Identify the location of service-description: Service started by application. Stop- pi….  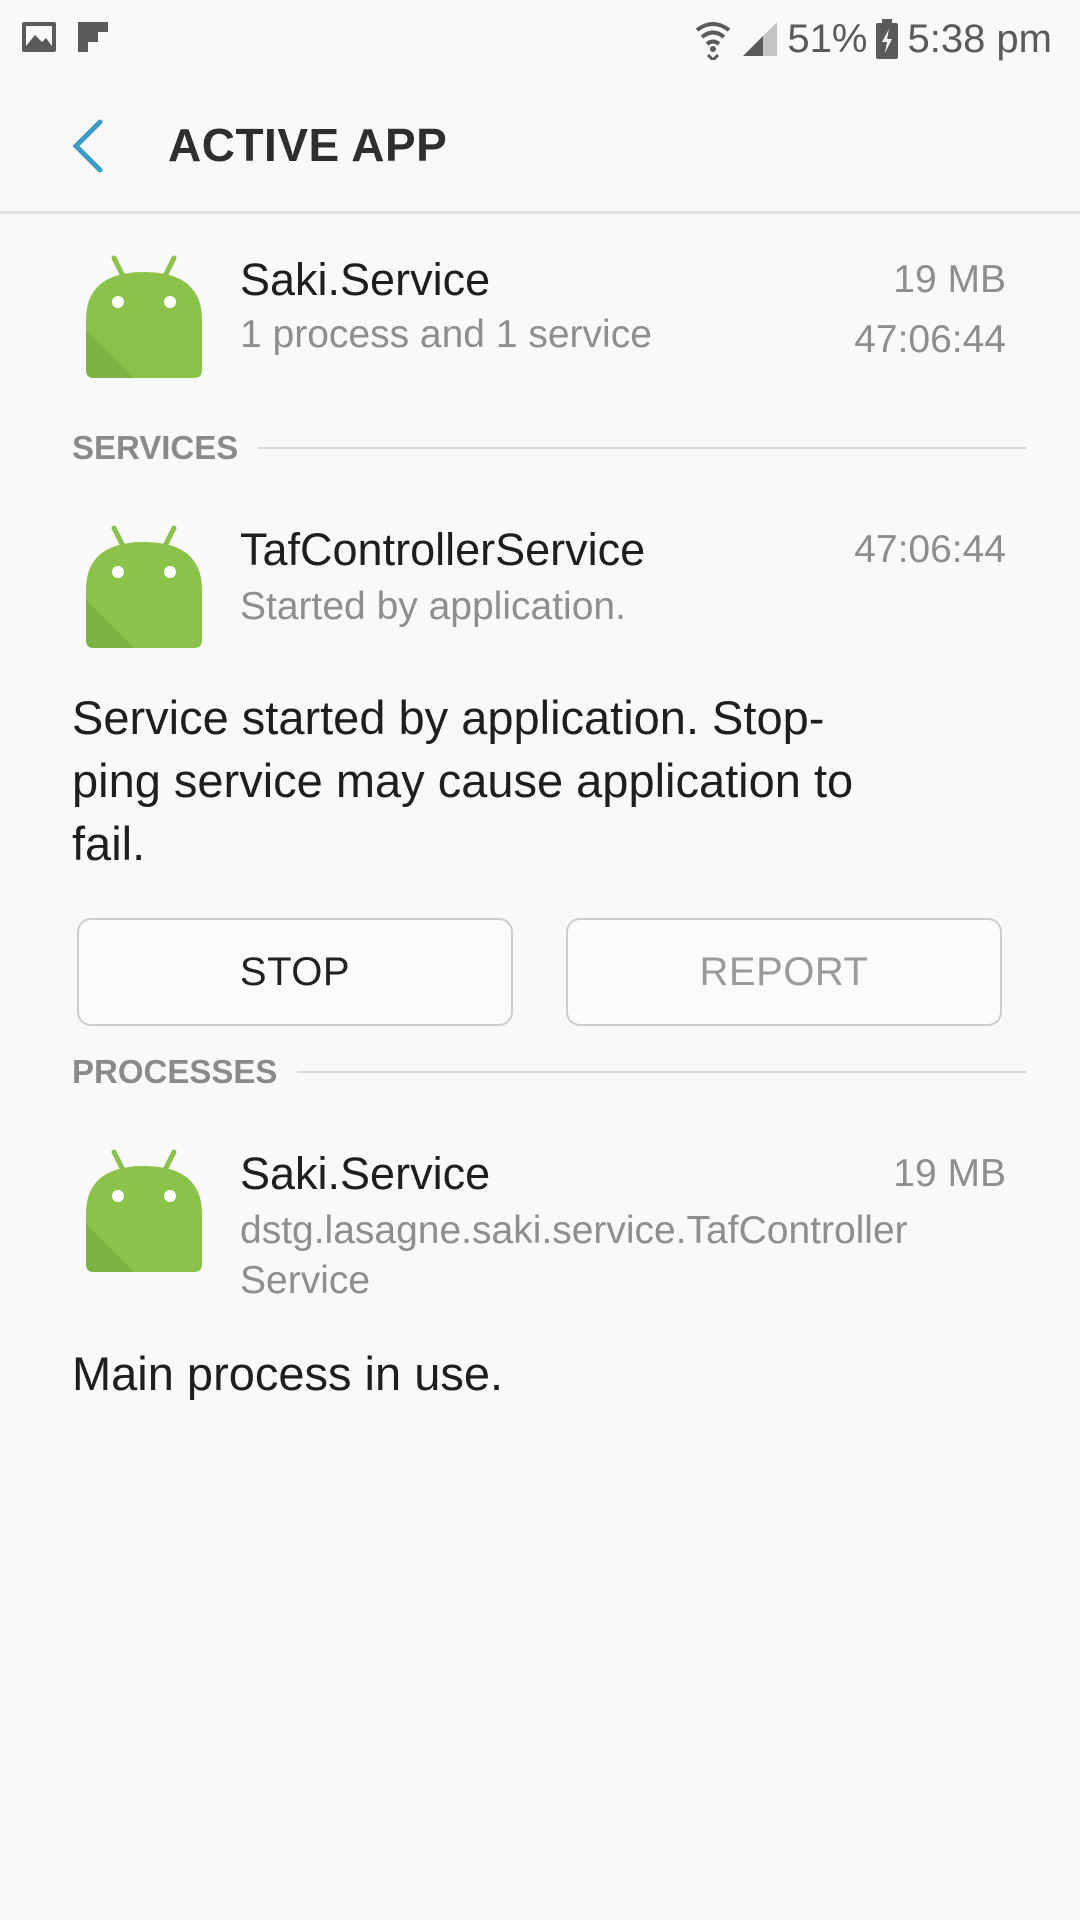
(542, 780).